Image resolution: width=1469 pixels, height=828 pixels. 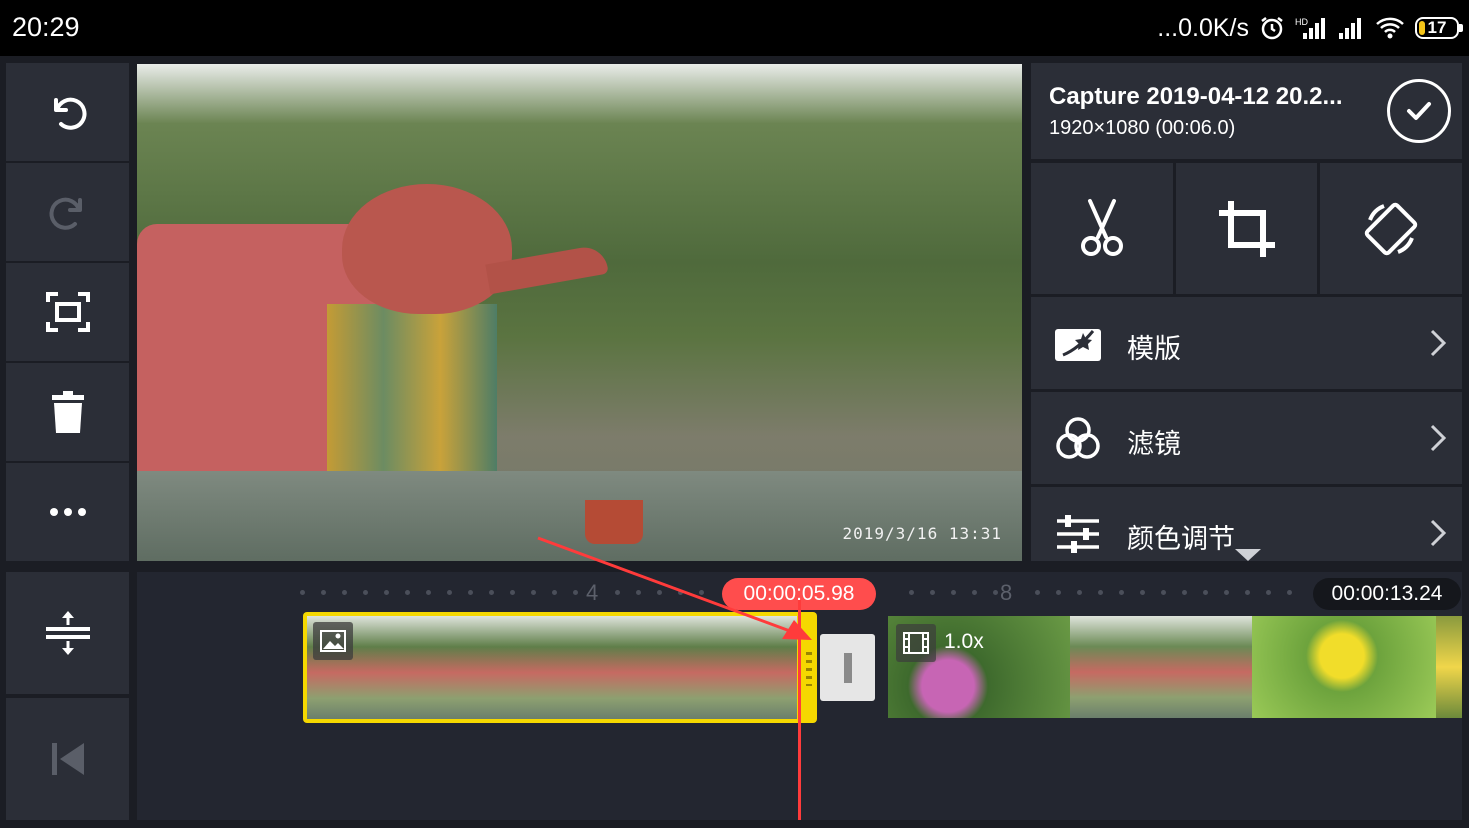 I want to click on redo-button, so click(x=67, y=212).